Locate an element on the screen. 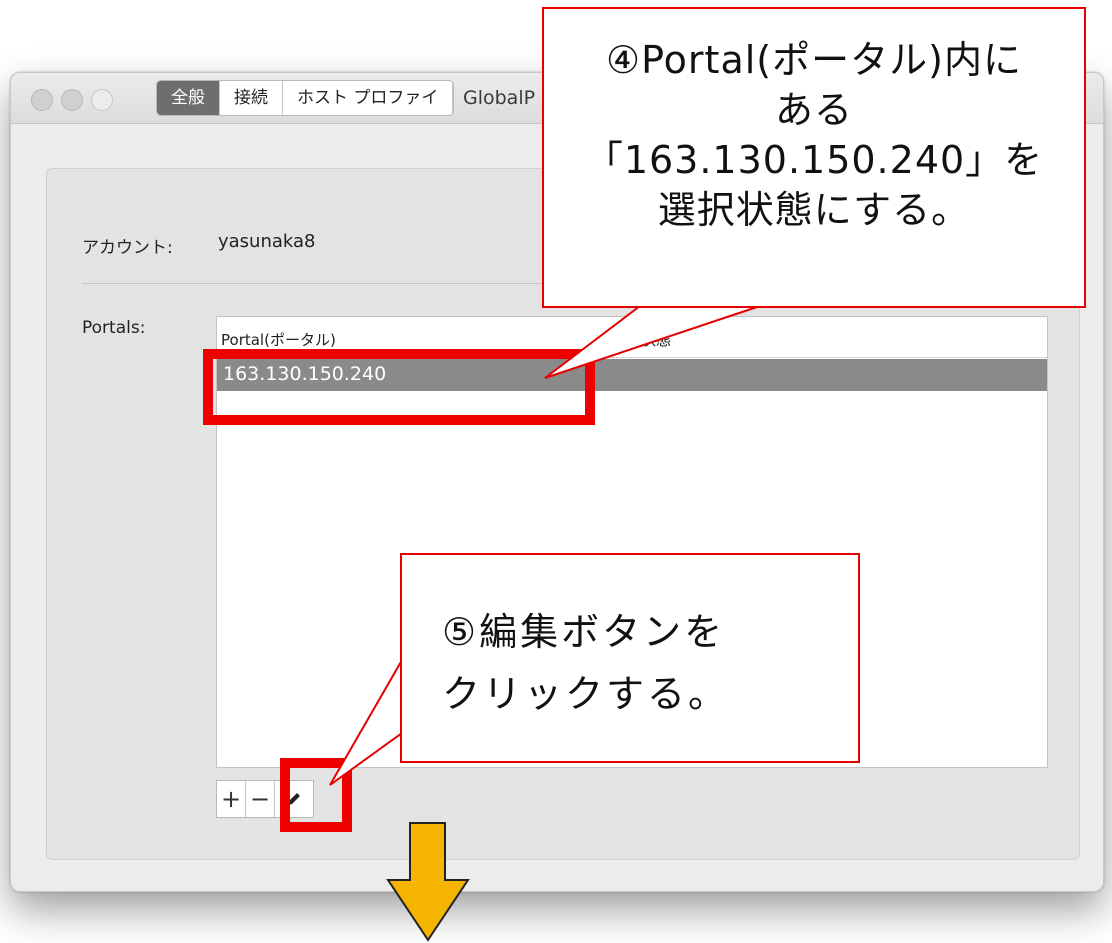 The height and width of the screenshot is (943, 1112). callout-step4-line1: ④Portal(ポータル)内に is located at coordinates (814, 60).